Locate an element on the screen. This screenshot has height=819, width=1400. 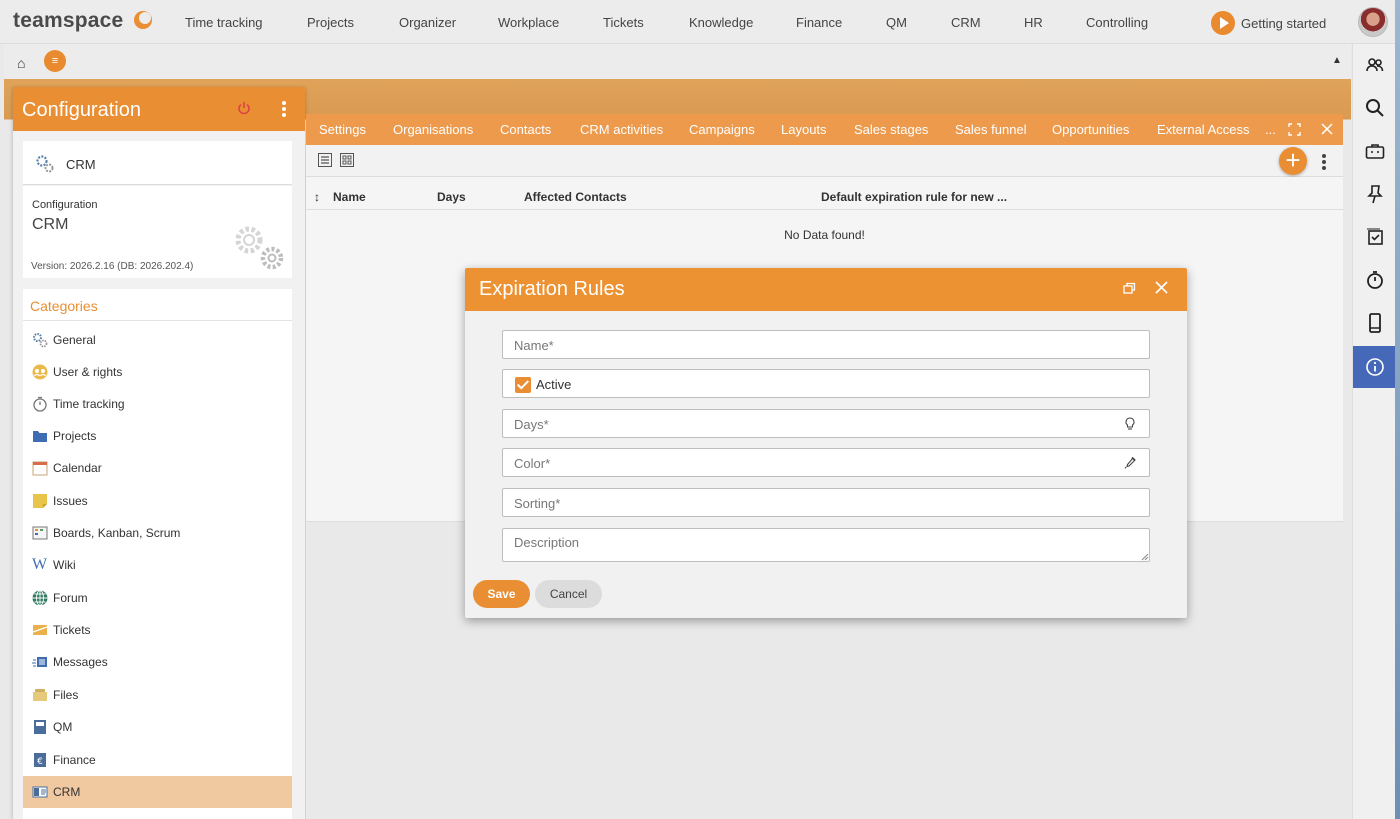
nav-tickets: Tickets is located at coordinates (623, 22).